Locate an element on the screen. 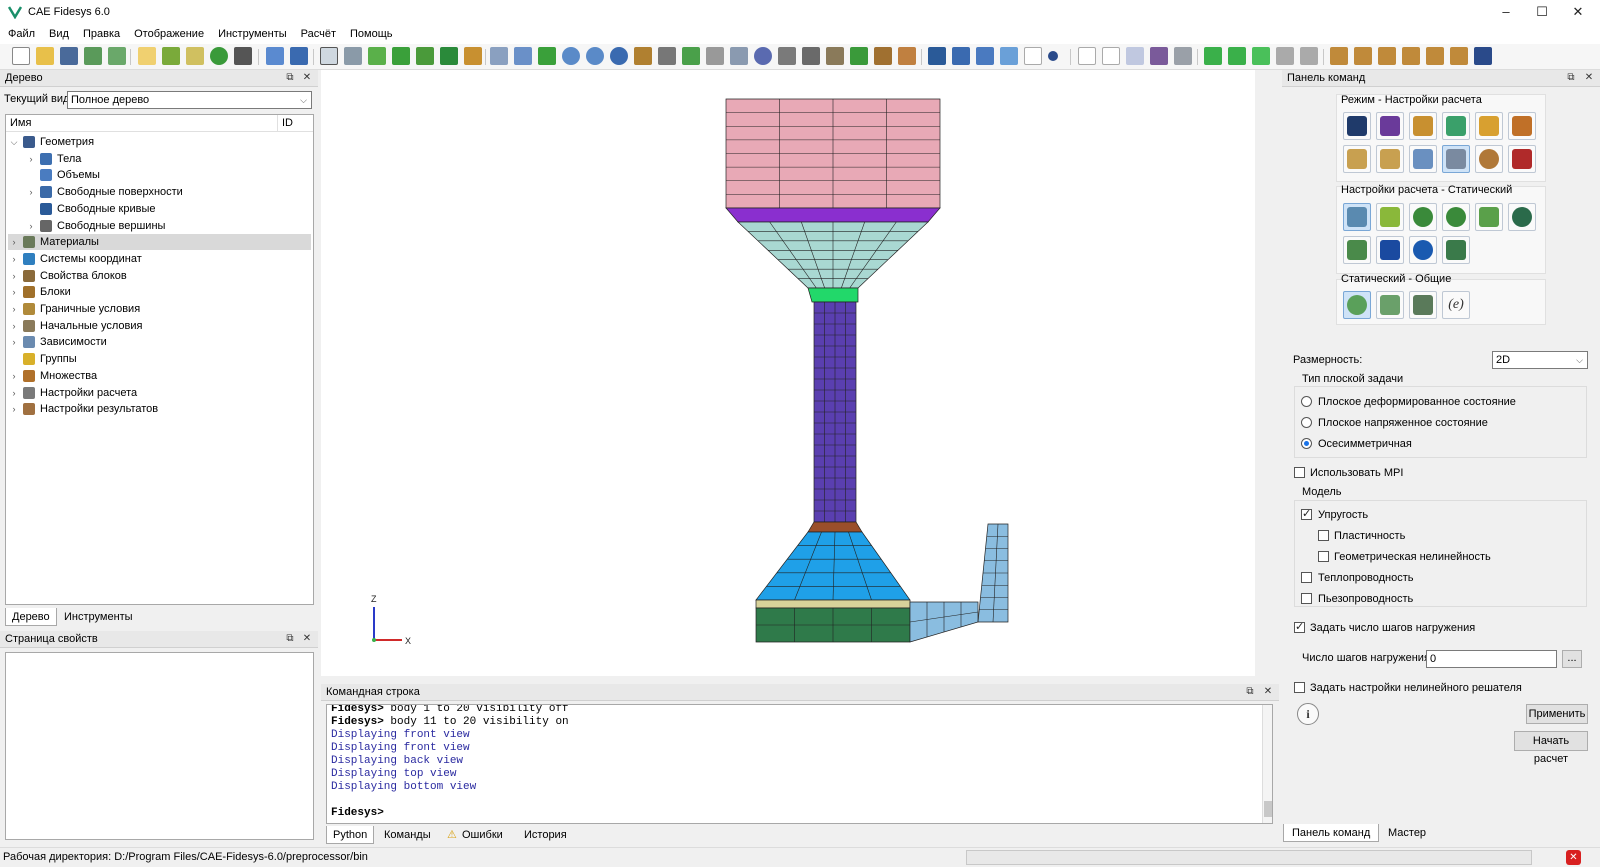 The image size is (1600, 867). view-back-icon is located at coordinates (715, 56).